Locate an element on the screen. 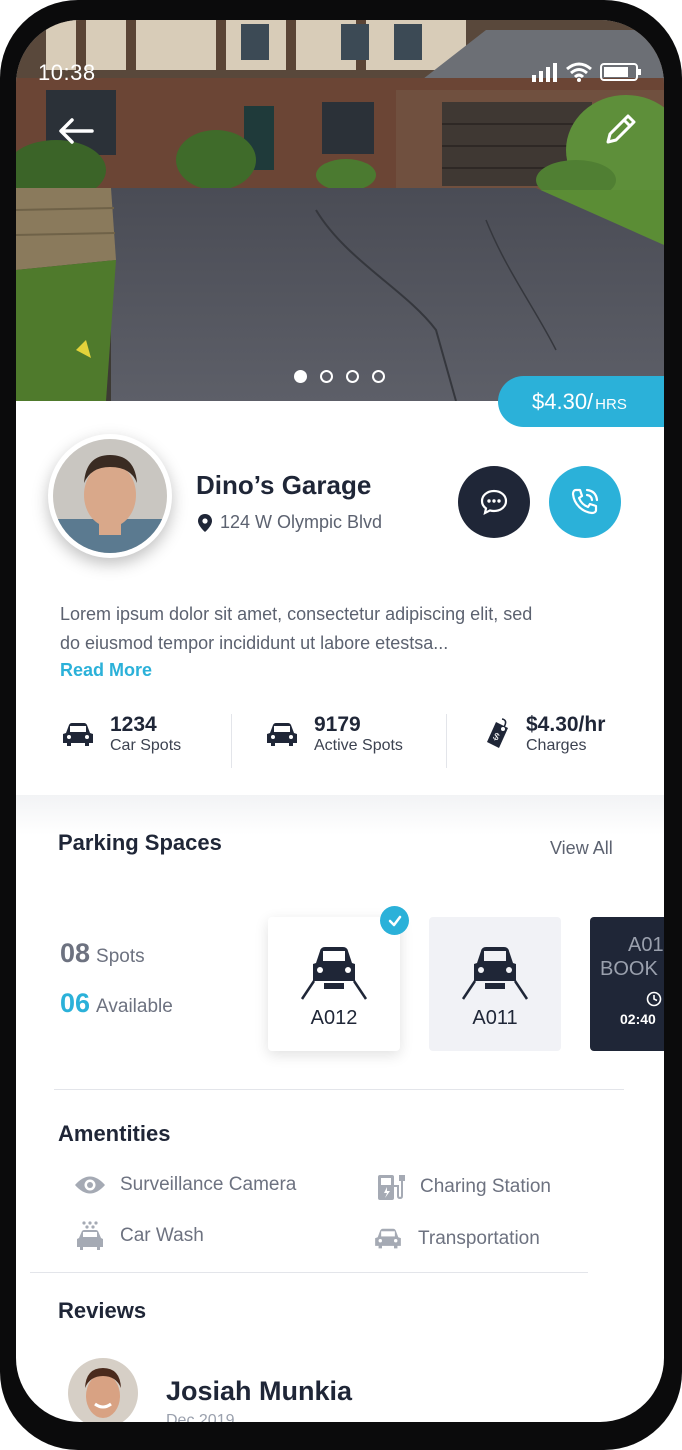 This screenshot has width=682, height=1450. chat-button is located at coordinates (494, 502).